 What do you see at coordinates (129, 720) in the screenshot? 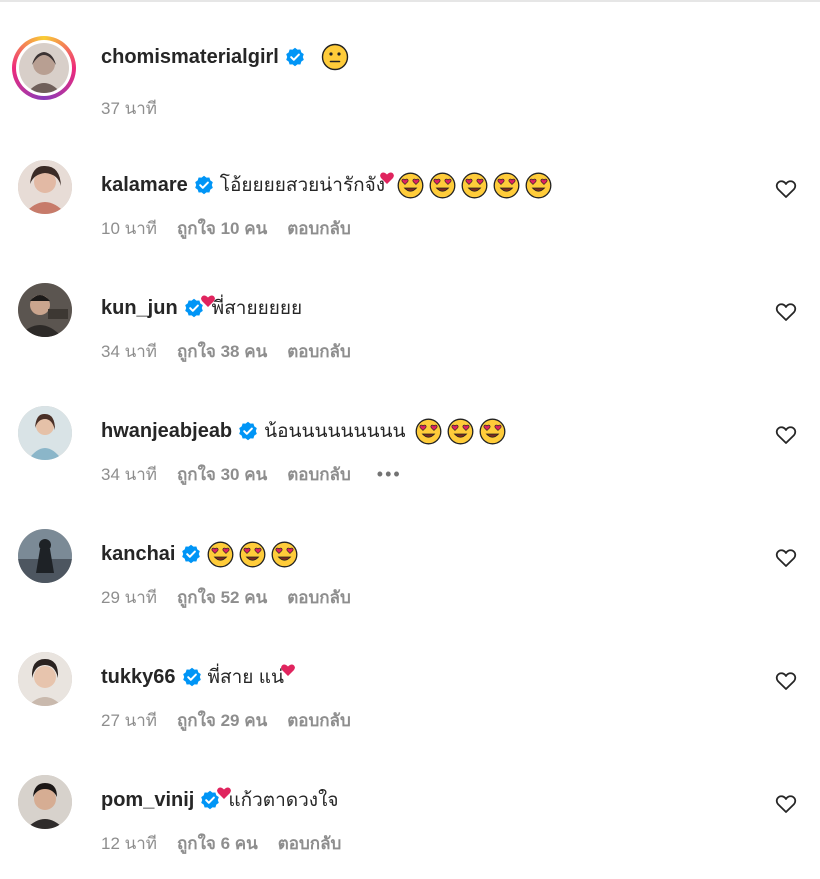
I see `comment-time: 27 นาที` at bounding box center [129, 720].